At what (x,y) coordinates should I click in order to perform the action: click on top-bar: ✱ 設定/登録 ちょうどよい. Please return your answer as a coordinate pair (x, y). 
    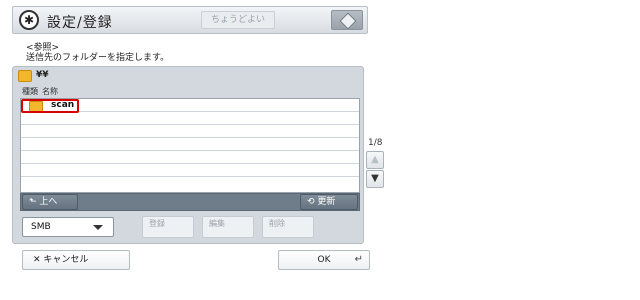
    Looking at the image, I should click on (190, 20).